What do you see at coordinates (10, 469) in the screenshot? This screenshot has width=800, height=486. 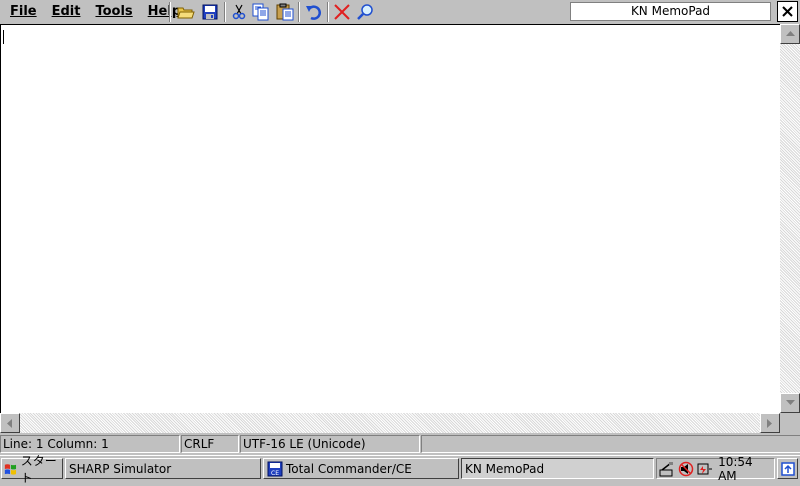 I see `windows-logo-icon` at bounding box center [10, 469].